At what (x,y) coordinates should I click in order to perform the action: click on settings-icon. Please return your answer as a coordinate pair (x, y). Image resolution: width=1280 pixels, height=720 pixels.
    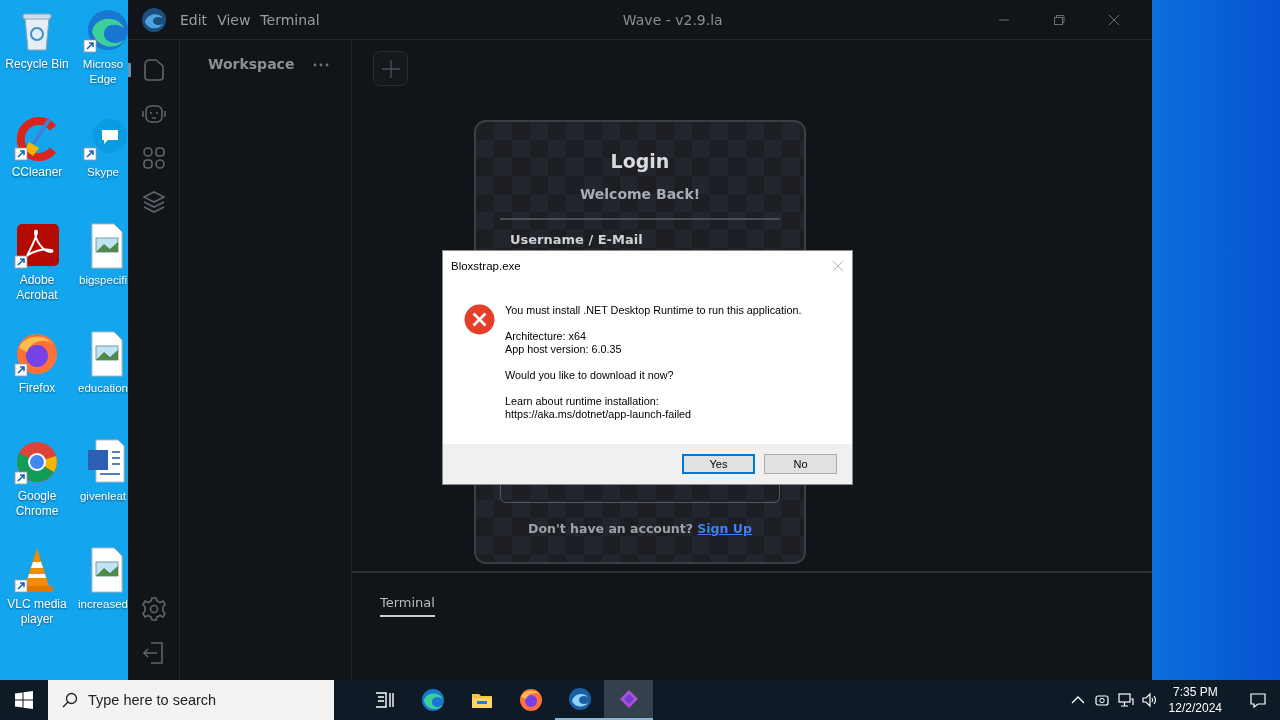
    Looking at the image, I should click on (153, 609).